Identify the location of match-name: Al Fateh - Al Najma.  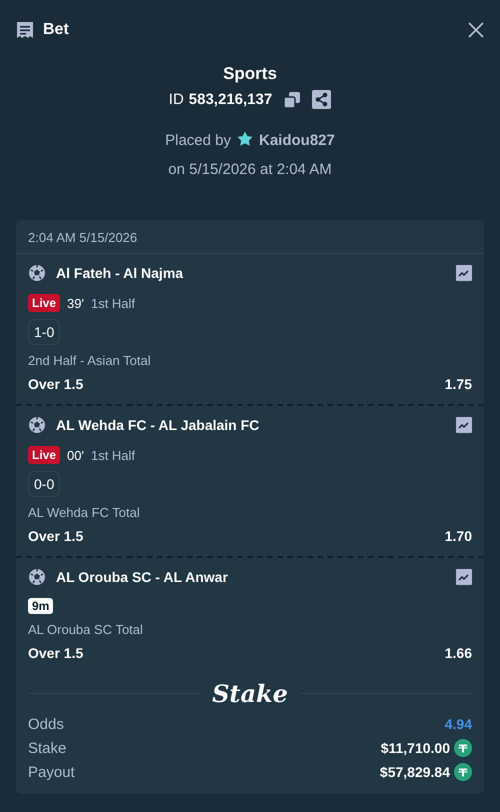
(251, 273).